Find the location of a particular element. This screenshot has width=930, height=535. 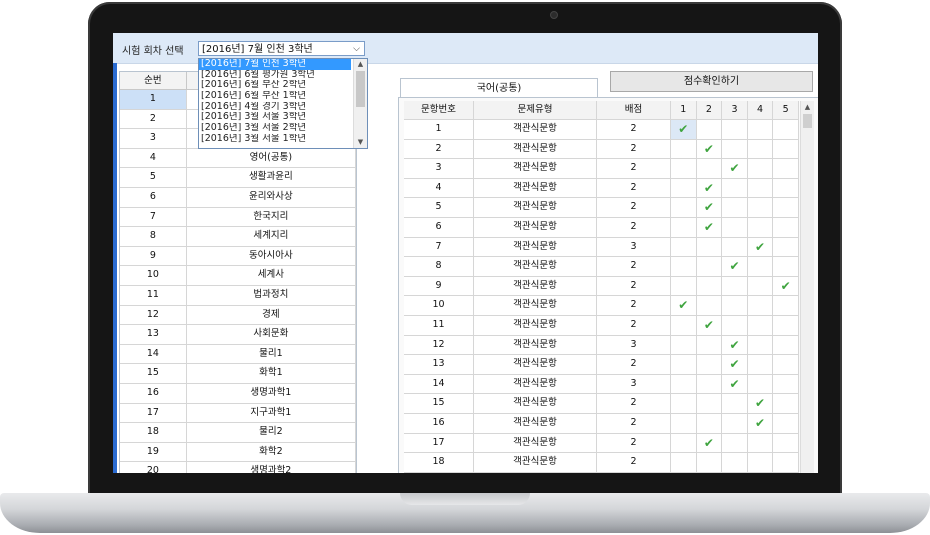

table-row: 12 경제 is located at coordinates (238, 315).